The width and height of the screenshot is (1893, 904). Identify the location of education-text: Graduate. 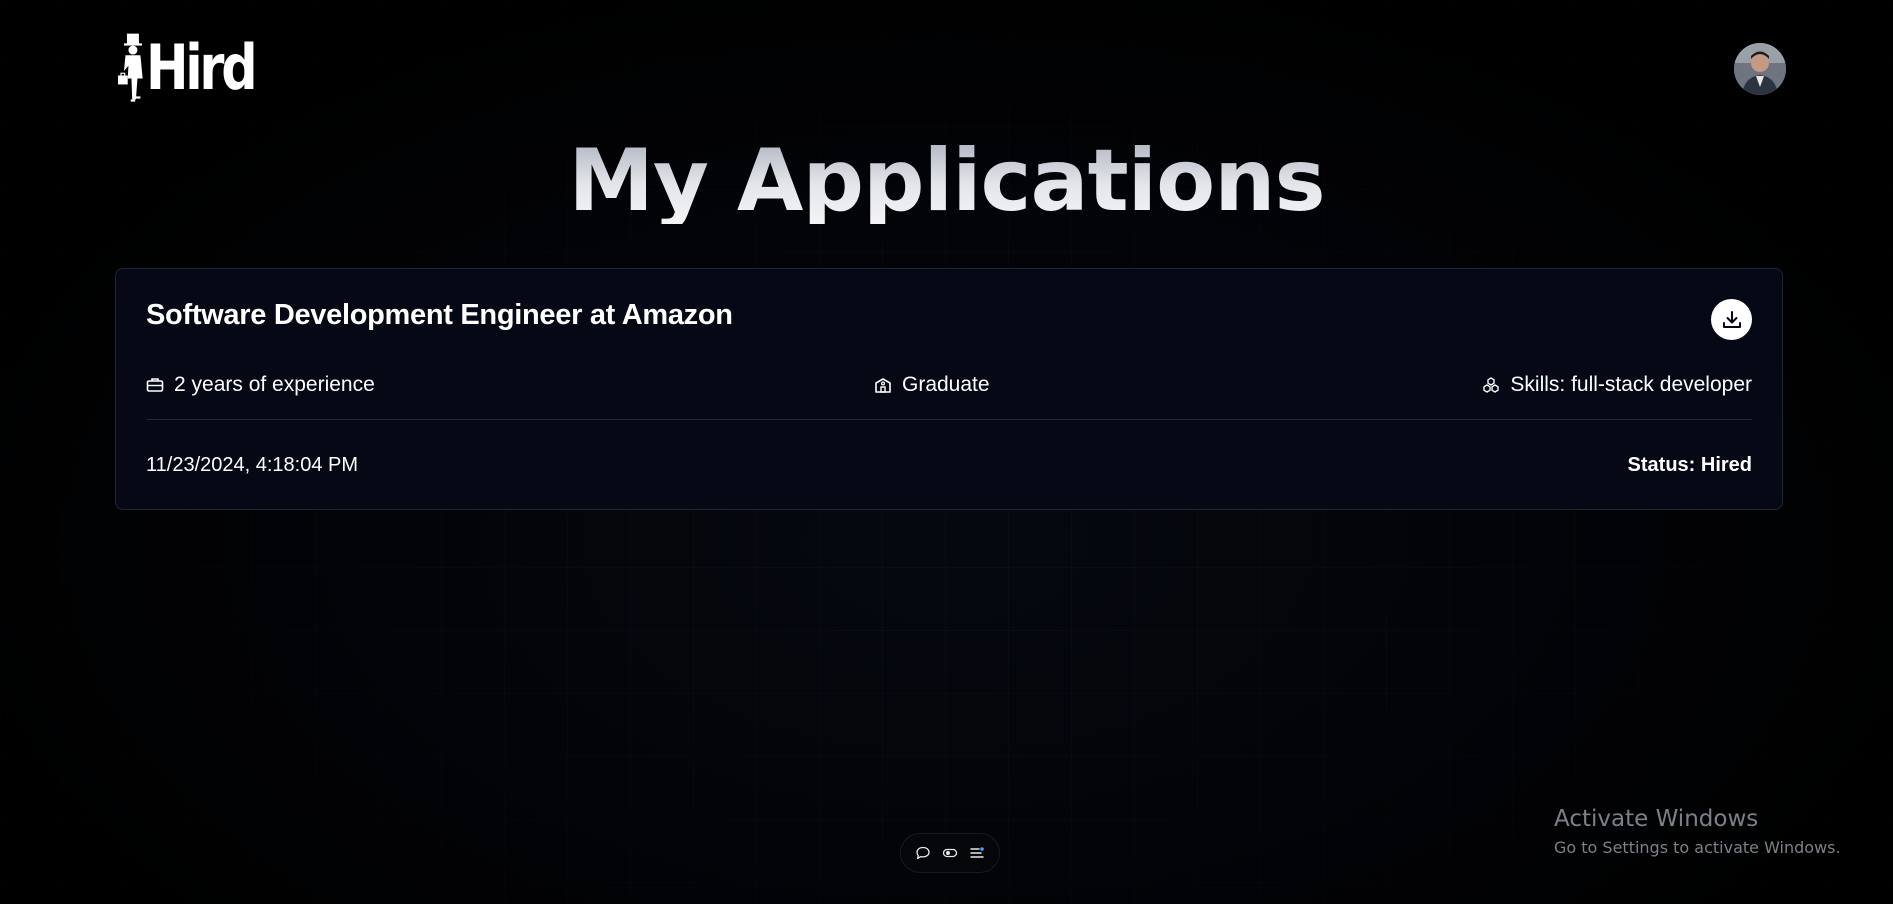
(946, 384).